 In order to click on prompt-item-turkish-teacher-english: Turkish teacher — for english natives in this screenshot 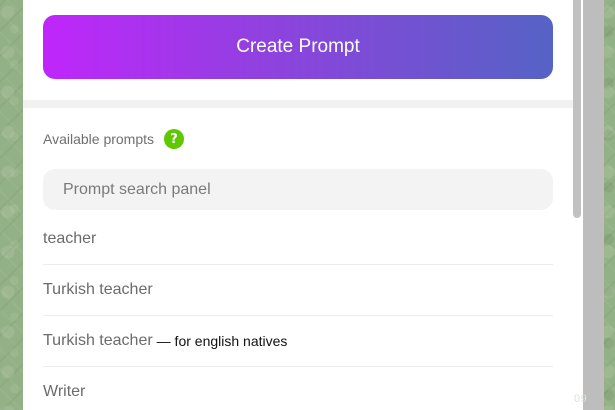, I will do `click(298, 341)`.